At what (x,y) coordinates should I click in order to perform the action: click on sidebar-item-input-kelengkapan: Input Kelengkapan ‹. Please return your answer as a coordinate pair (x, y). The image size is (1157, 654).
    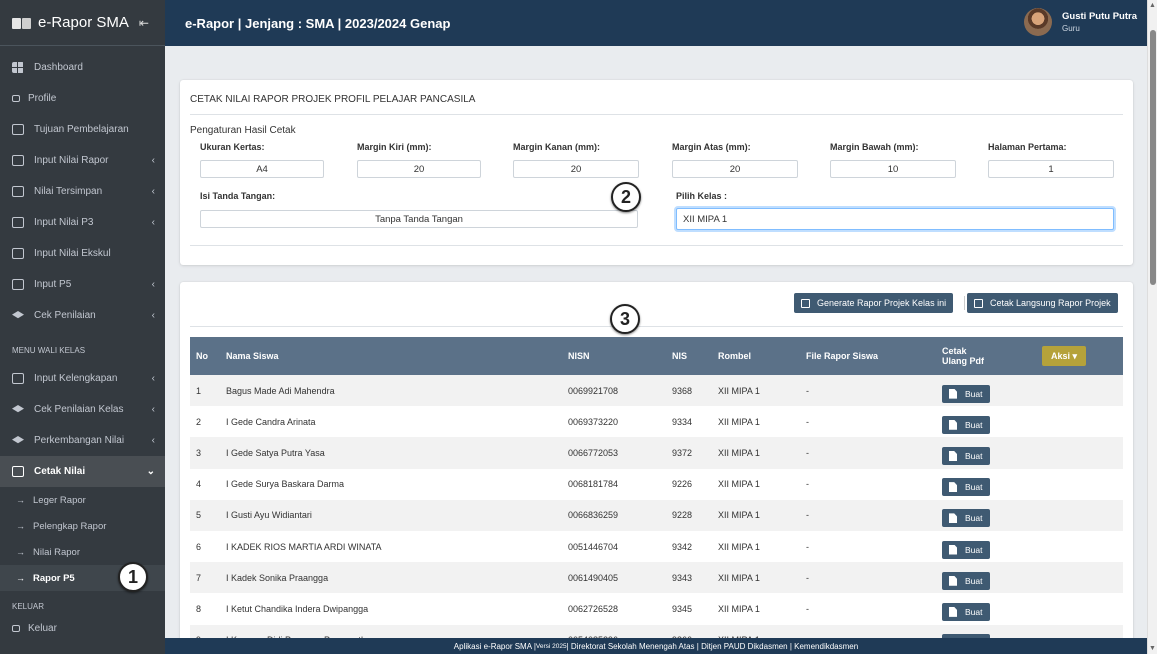
    Looking at the image, I should click on (82, 378).